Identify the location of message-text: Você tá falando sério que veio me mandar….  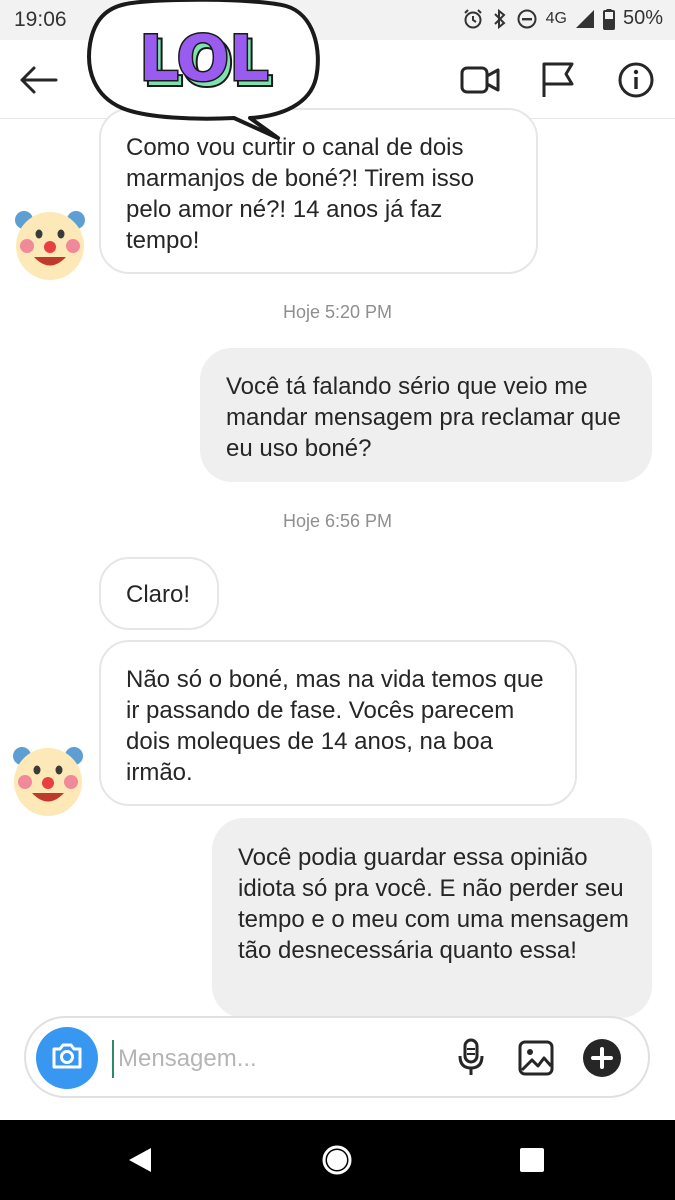
(423, 417).